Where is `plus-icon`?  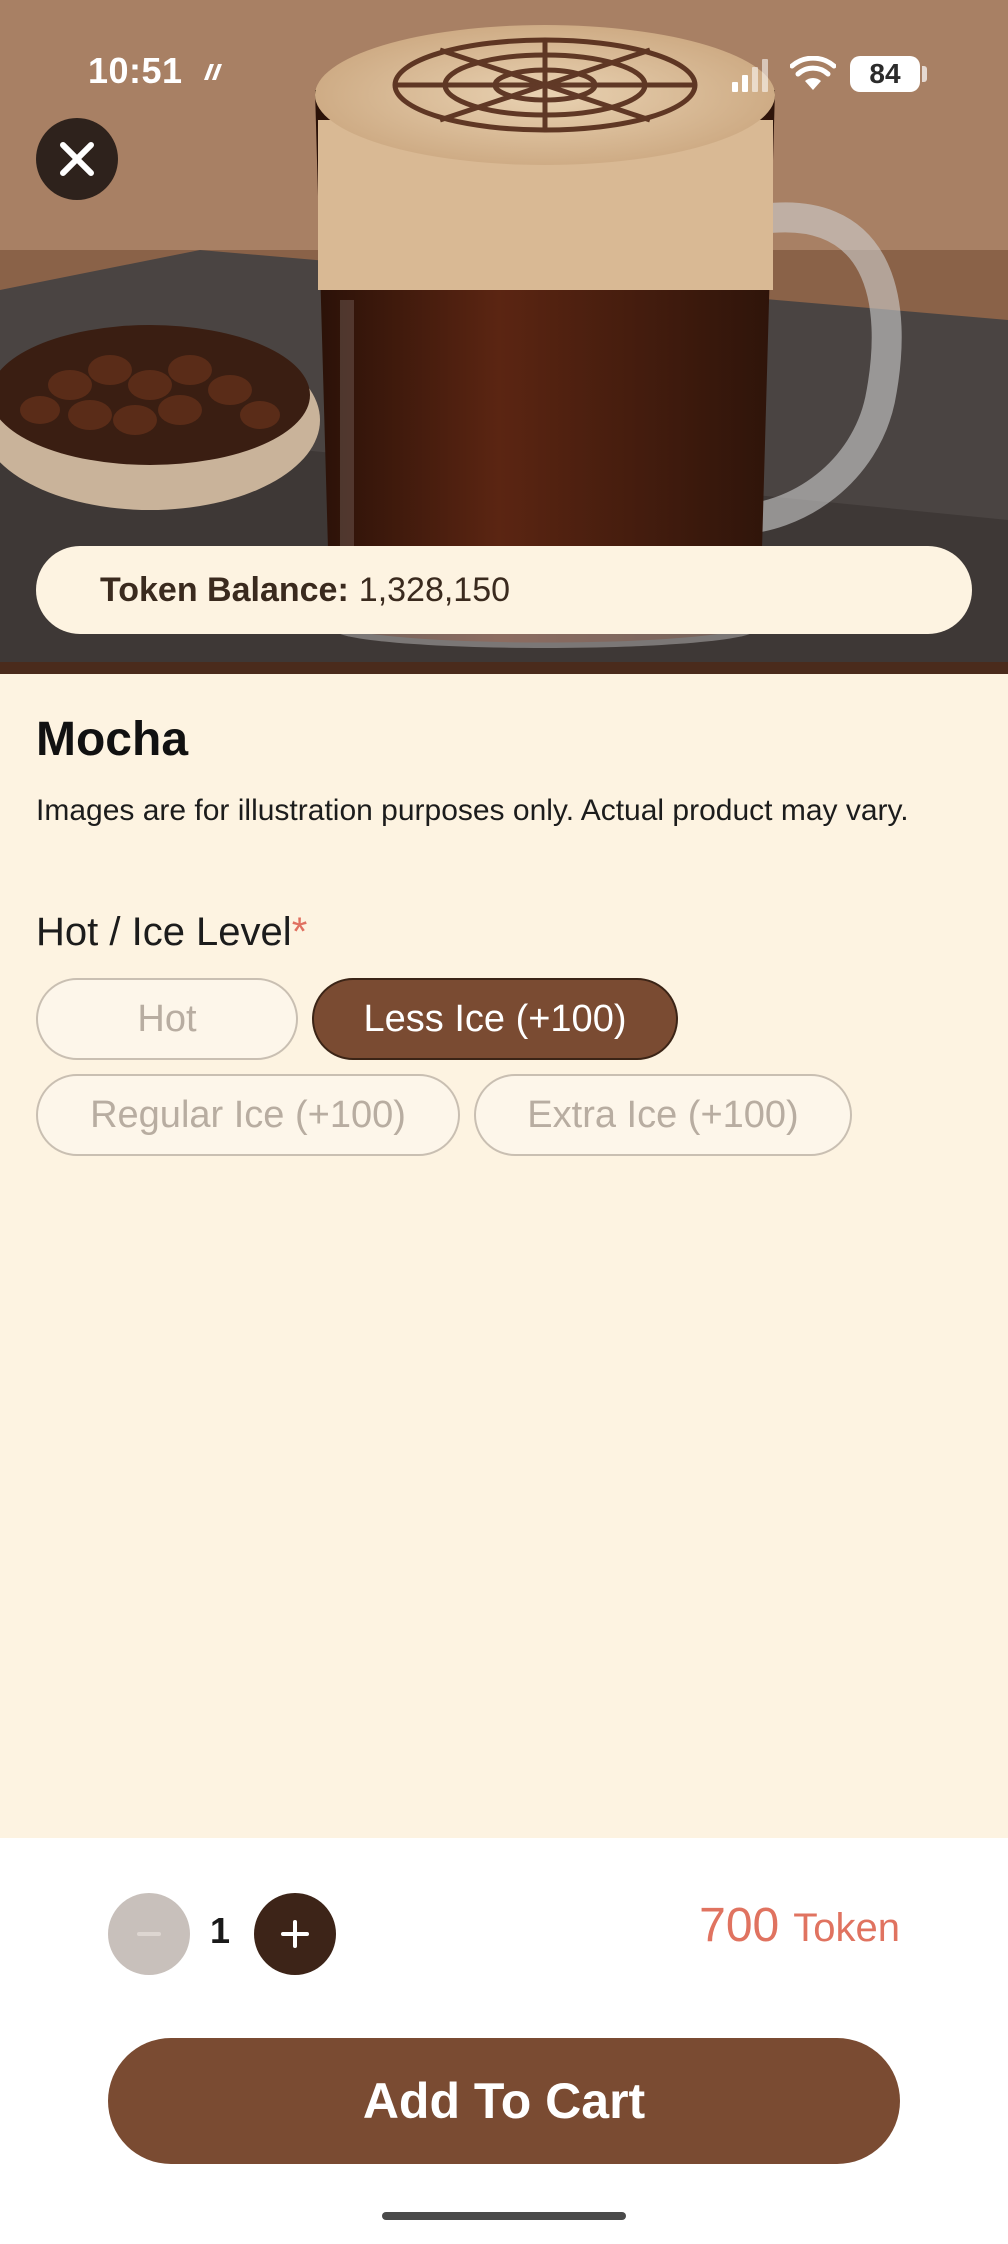
plus-icon is located at coordinates (295, 1934).